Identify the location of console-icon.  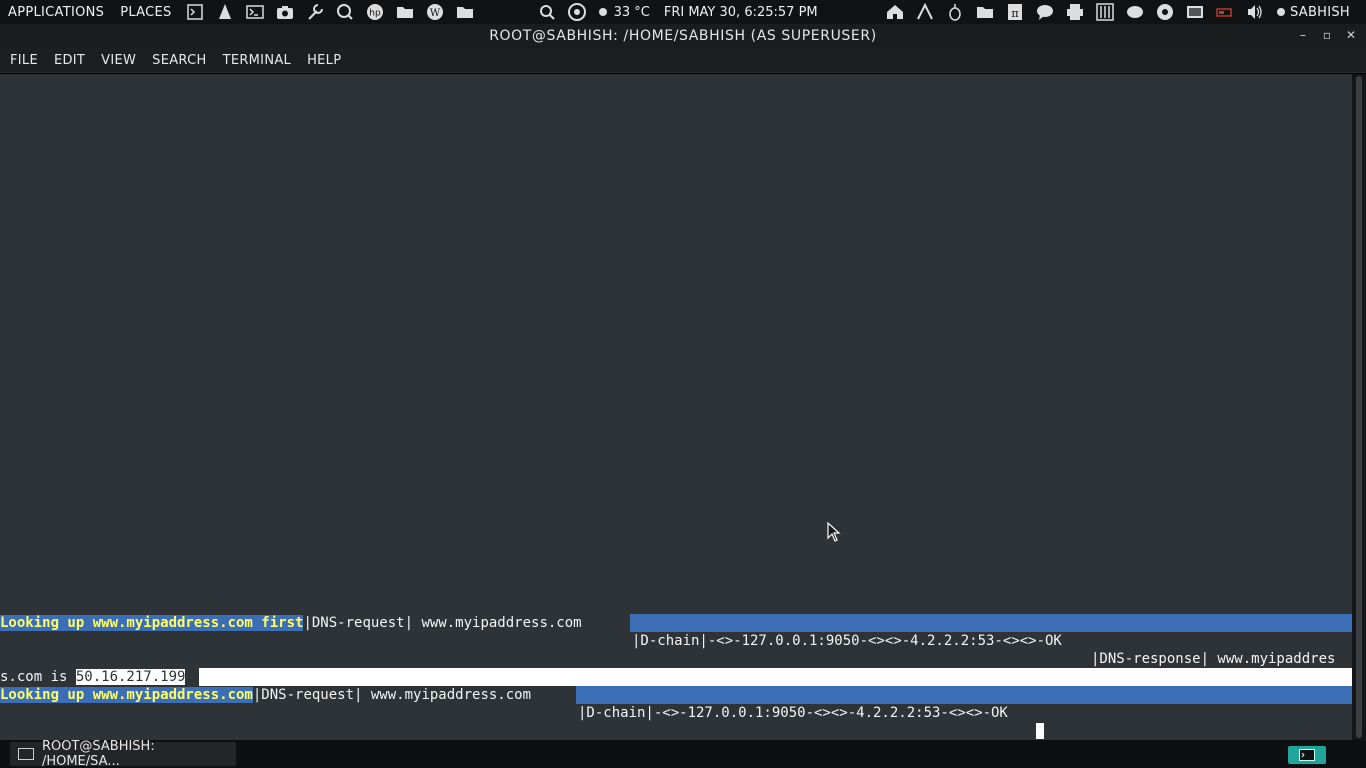
(254, 12).